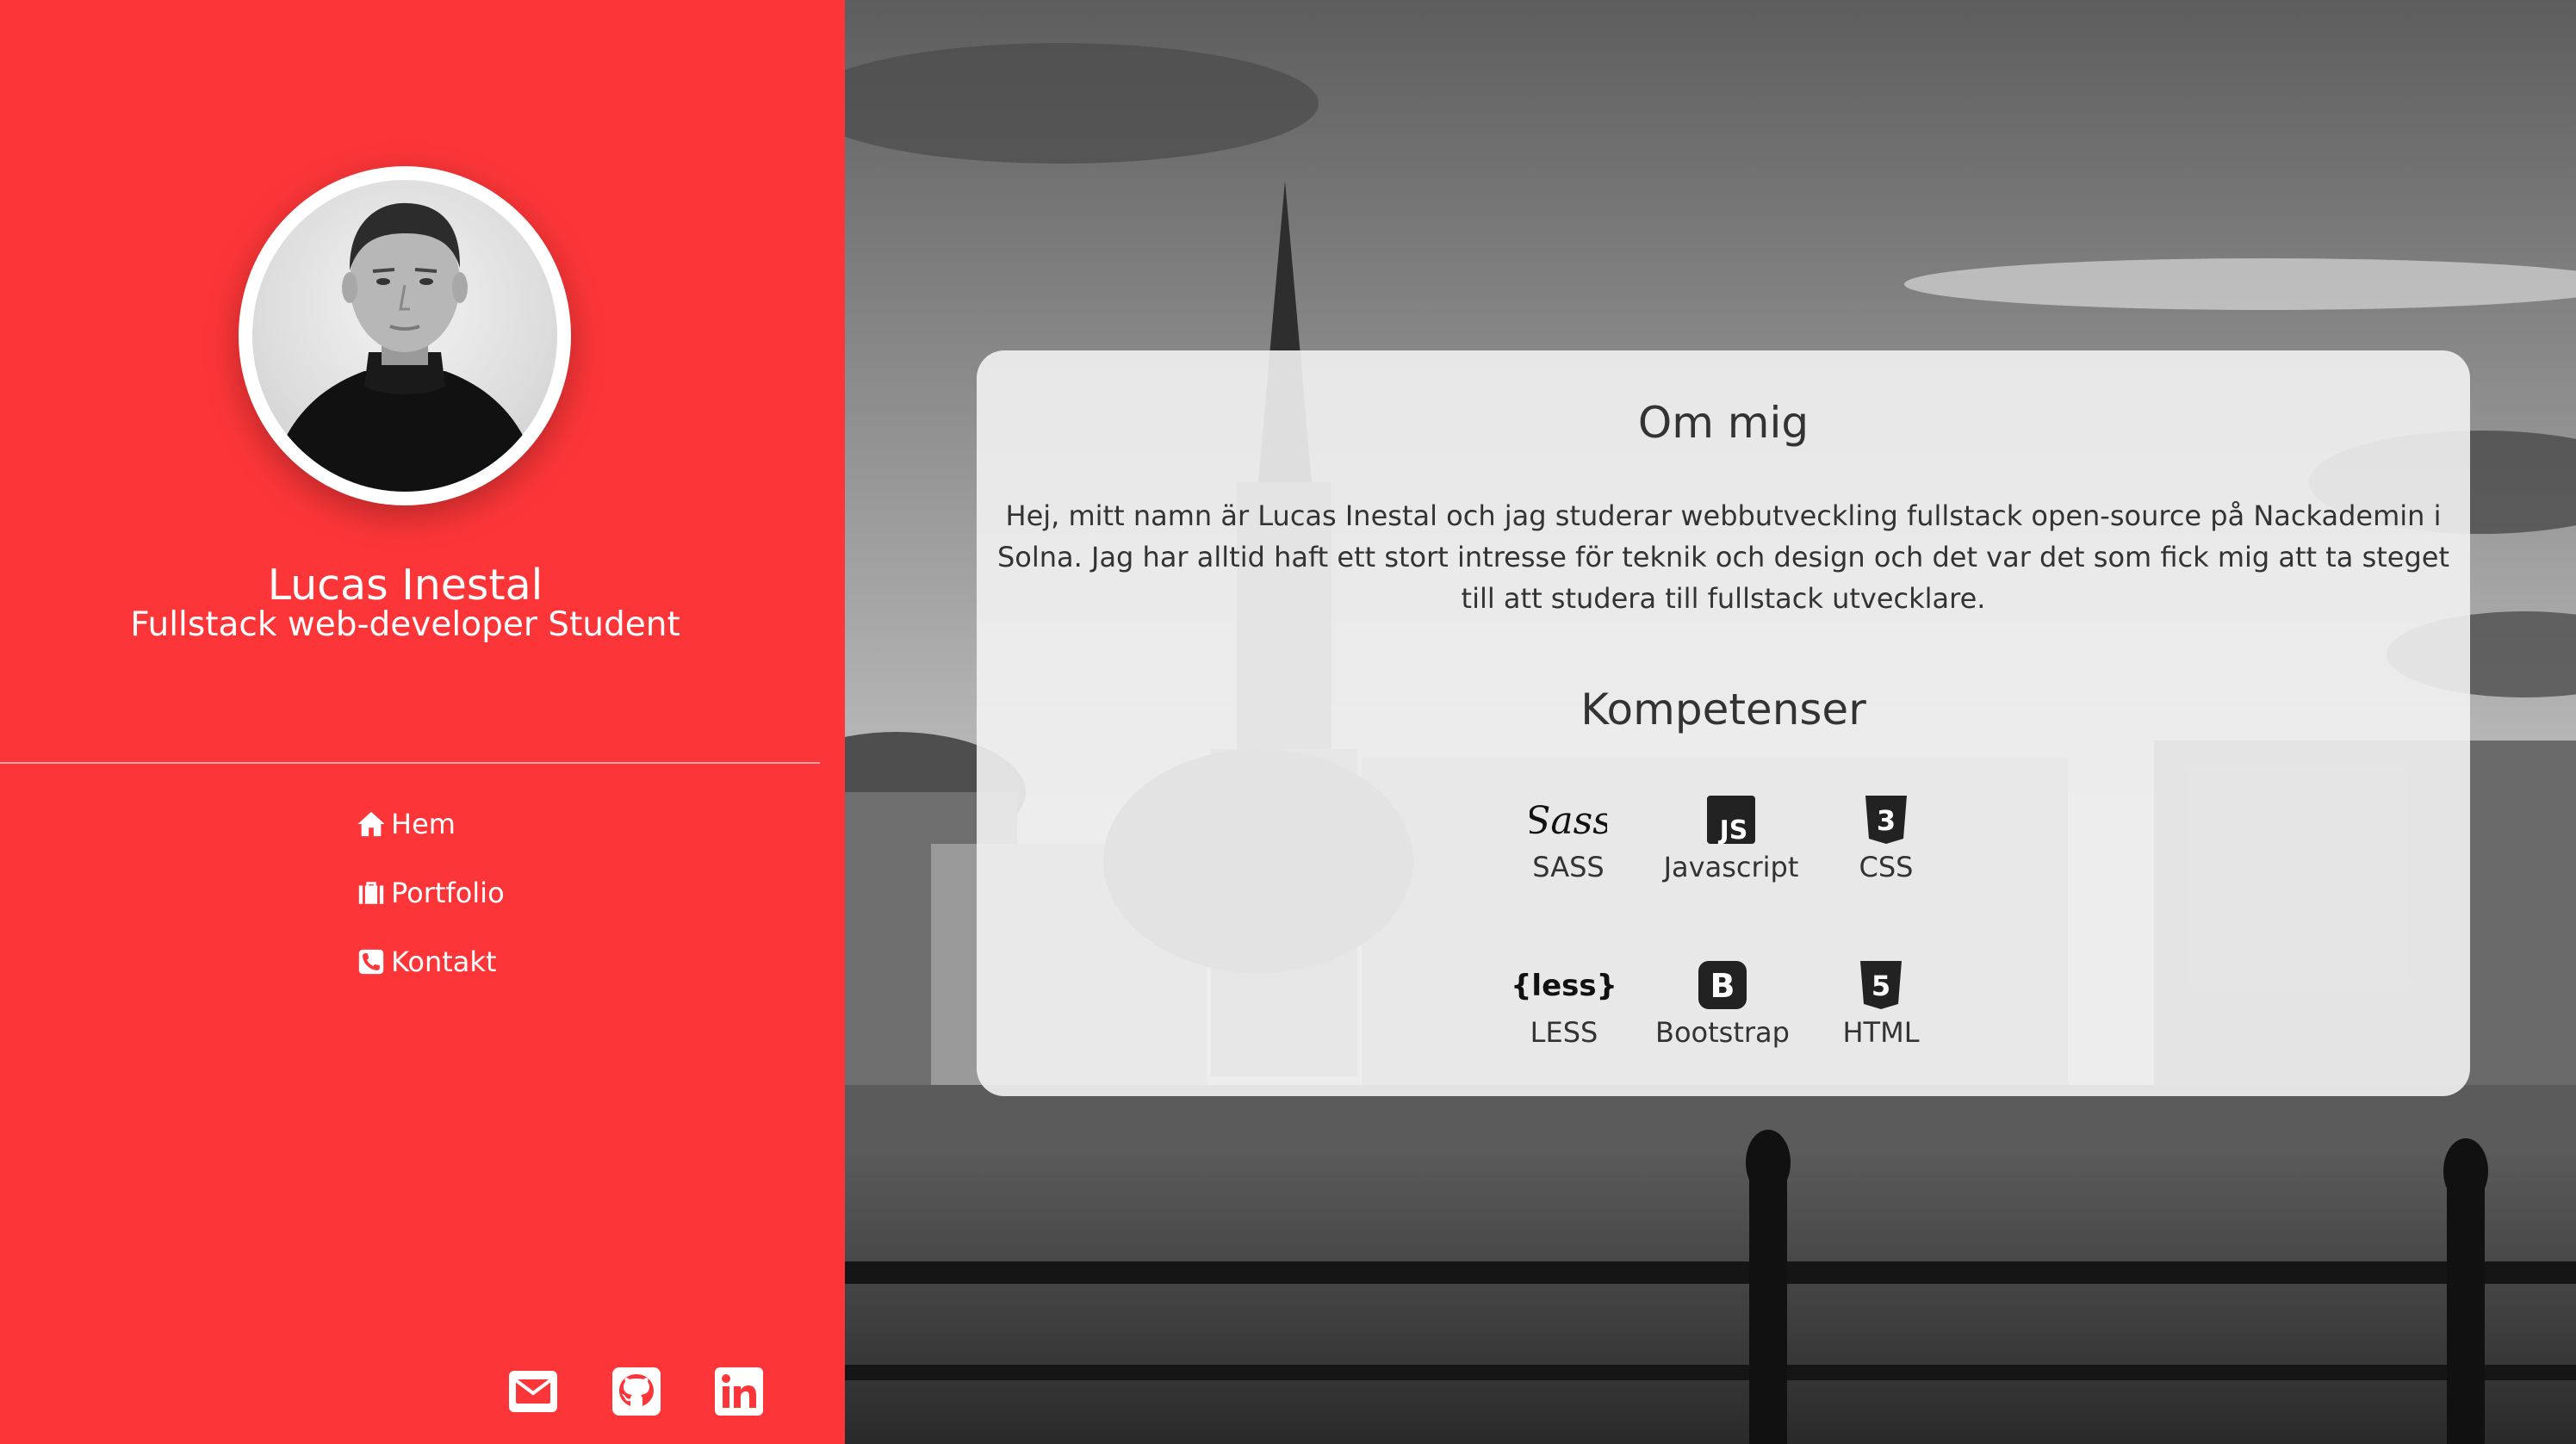 This screenshot has width=2576, height=1444. Describe the element at coordinates (1886, 867) in the screenshot. I see `skill-label: CSS` at that location.